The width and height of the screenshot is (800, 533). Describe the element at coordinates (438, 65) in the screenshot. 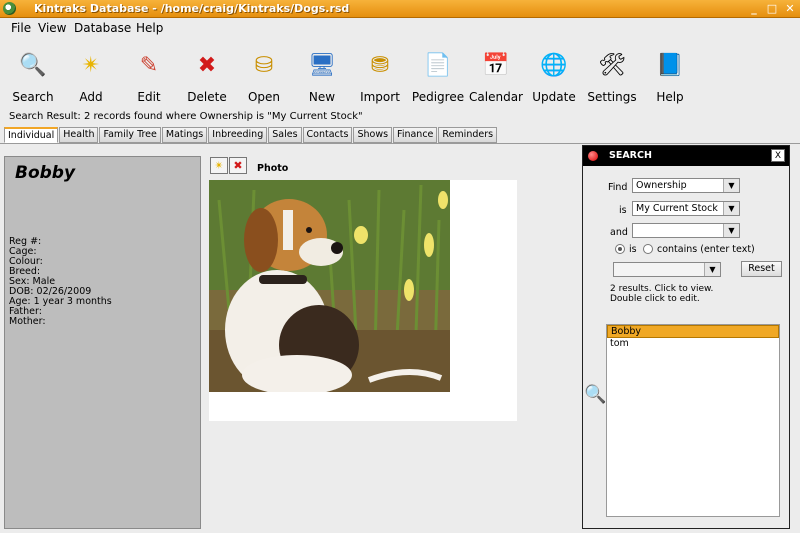

I see `document-icon: 📄` at that location.